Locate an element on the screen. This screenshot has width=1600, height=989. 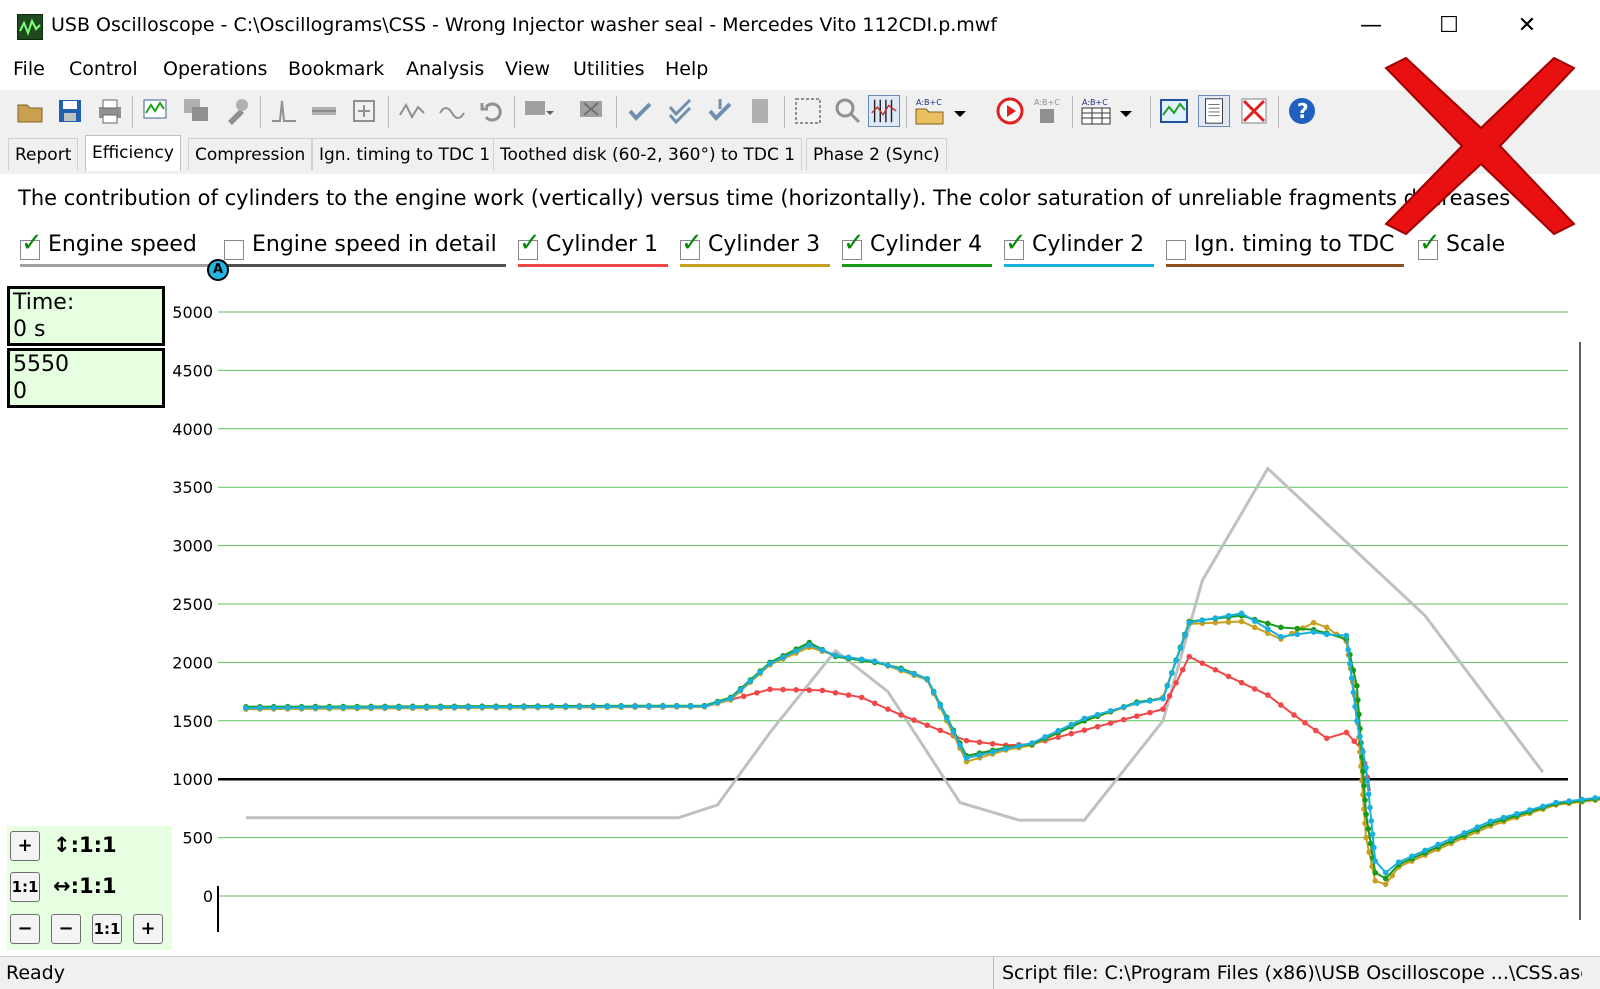
zoom-reset-horizontal-button: 1:1 is located at coordinates (107, 929).